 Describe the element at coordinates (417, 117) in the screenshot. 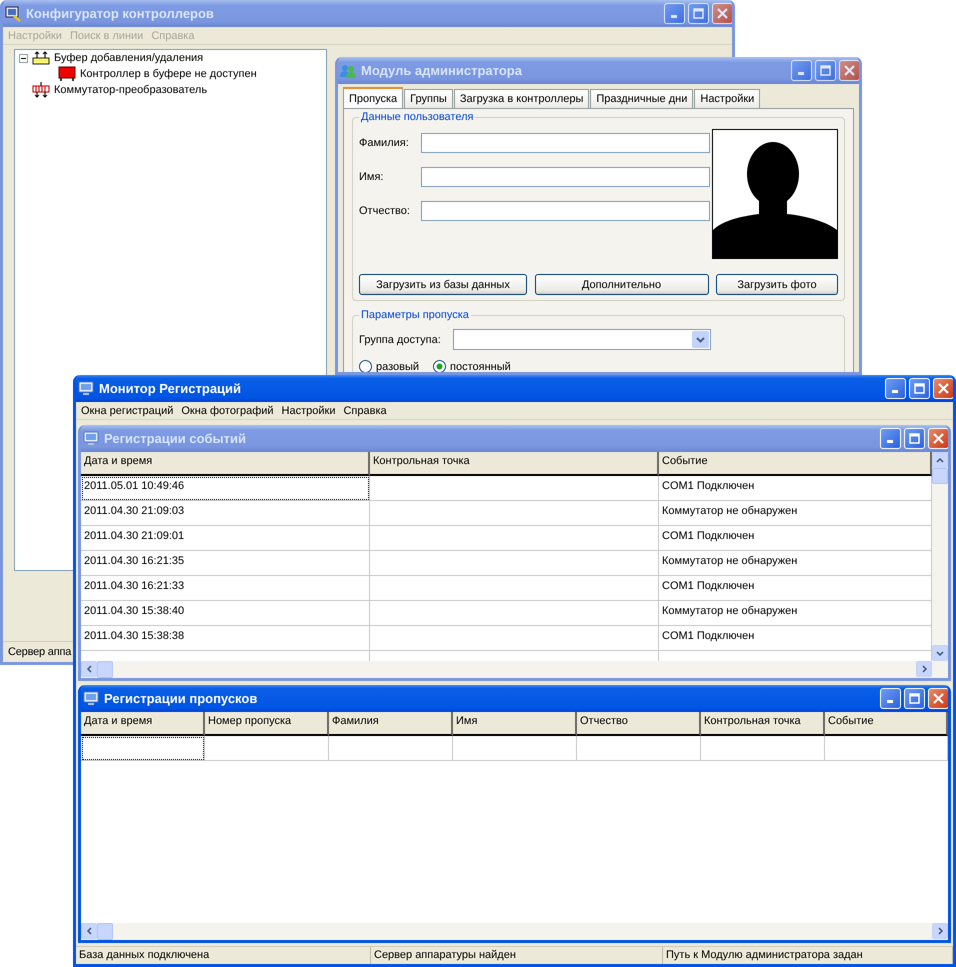

I see `group-label: Данные пользователя` at that location.